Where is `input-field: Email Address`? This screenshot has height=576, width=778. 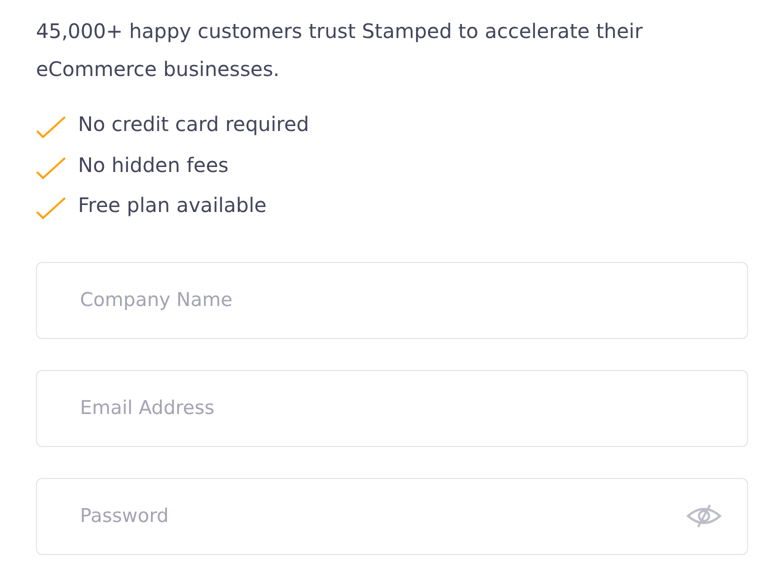
input-field: Email Address is located at coordinates (392, 408).